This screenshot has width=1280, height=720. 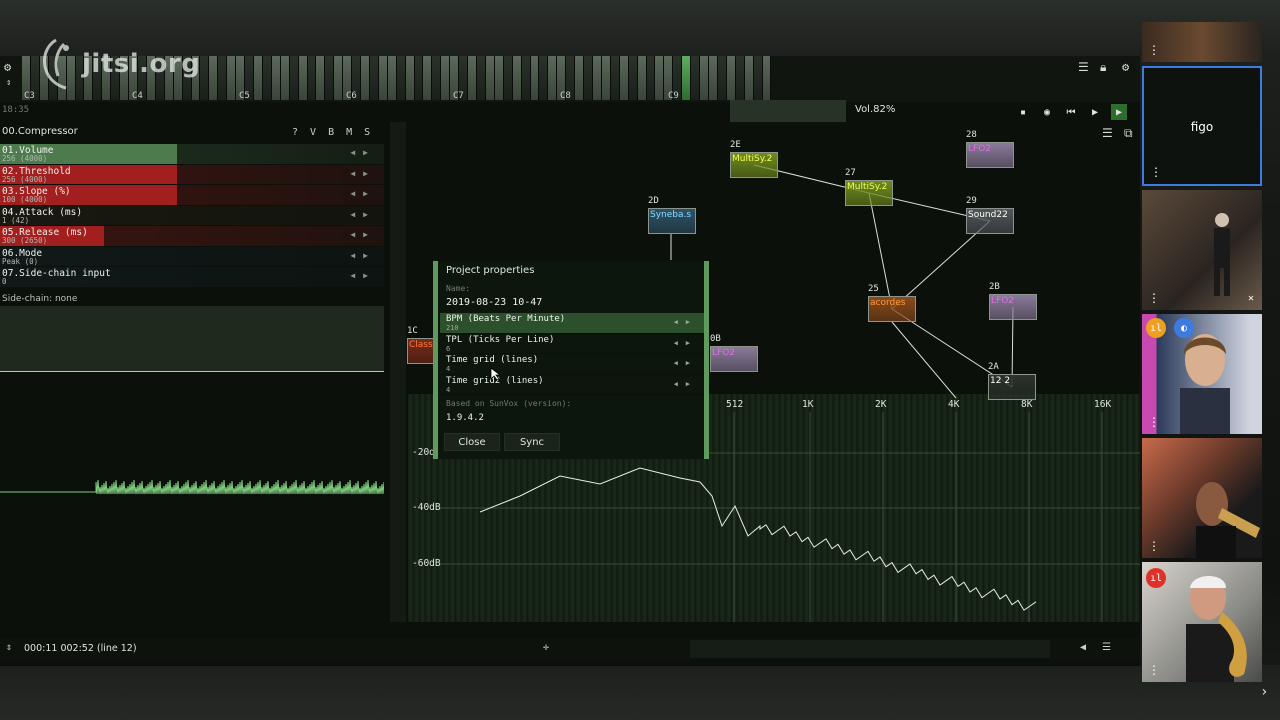 What do you see at coordinates (546, 647) in the screenshot?
I see `timeline-cursor-icon: ✛` at bounding box center [546, 647].